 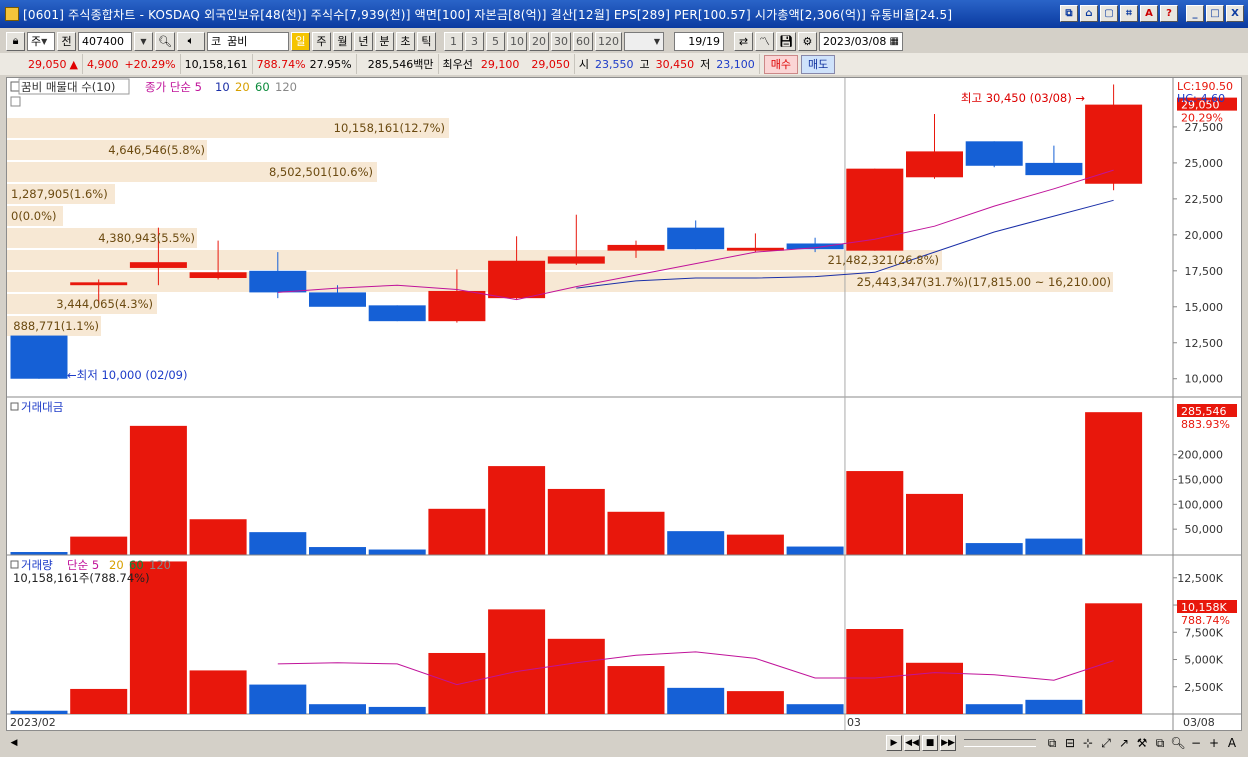 I want to click on help-icon: ?, so click(x=1169, y=13).